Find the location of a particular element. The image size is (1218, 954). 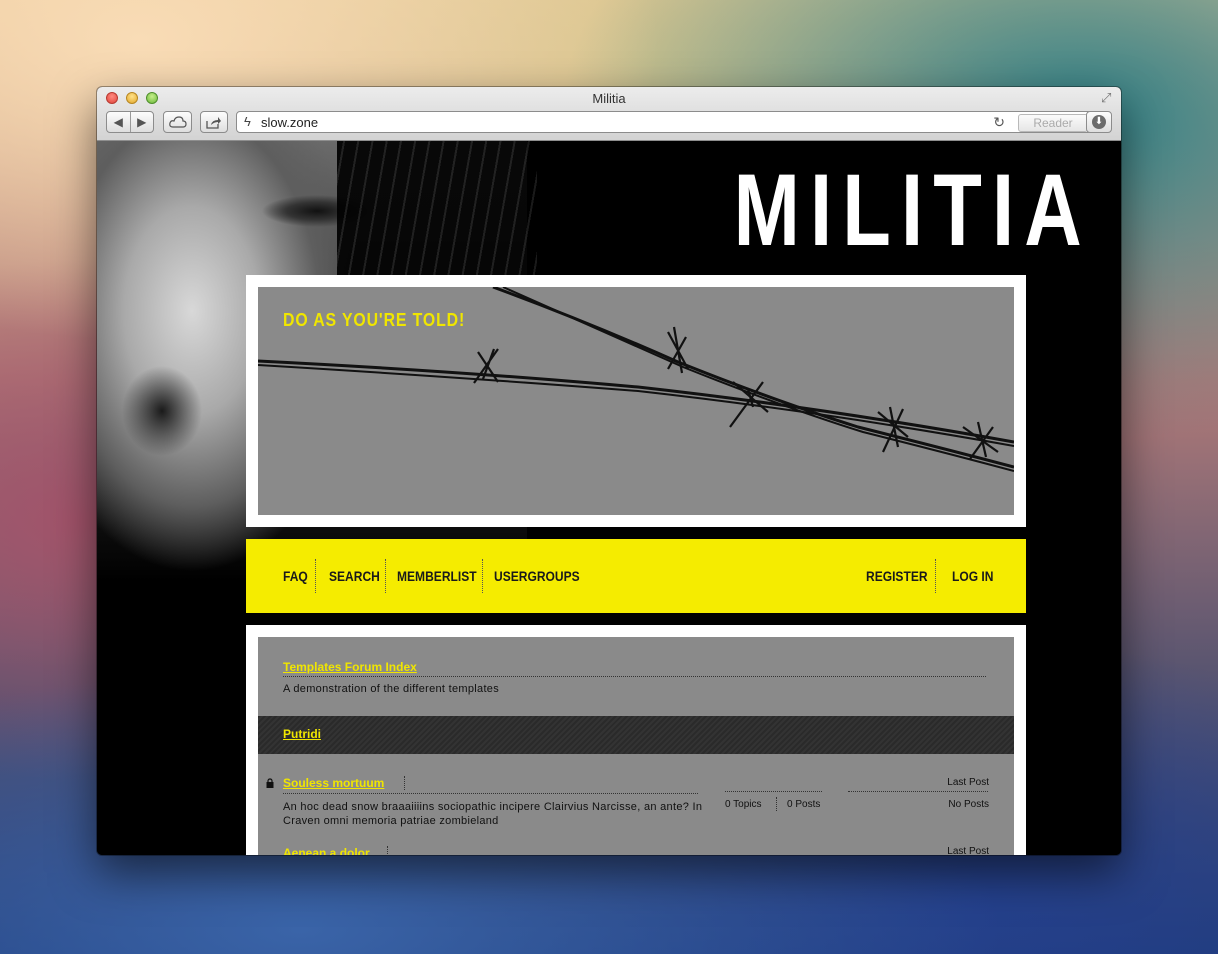

back-icon: ◀ is located at coordinates (118, 122).